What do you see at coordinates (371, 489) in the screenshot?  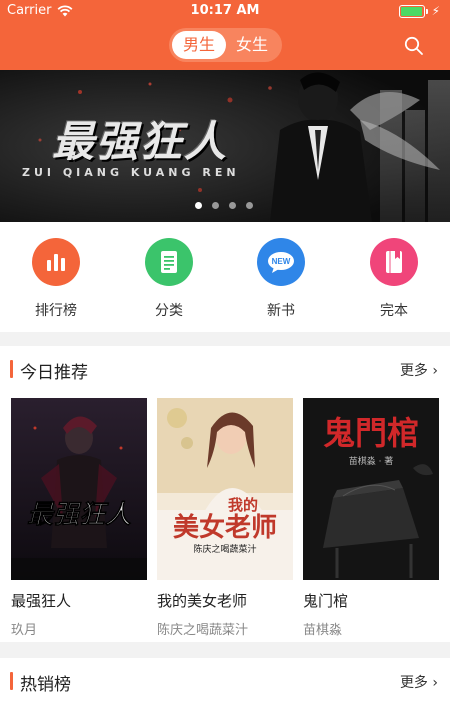 I see `book-cover: 鬼門棺 苗棋淼 · 著` at bounding box center [371, 489].